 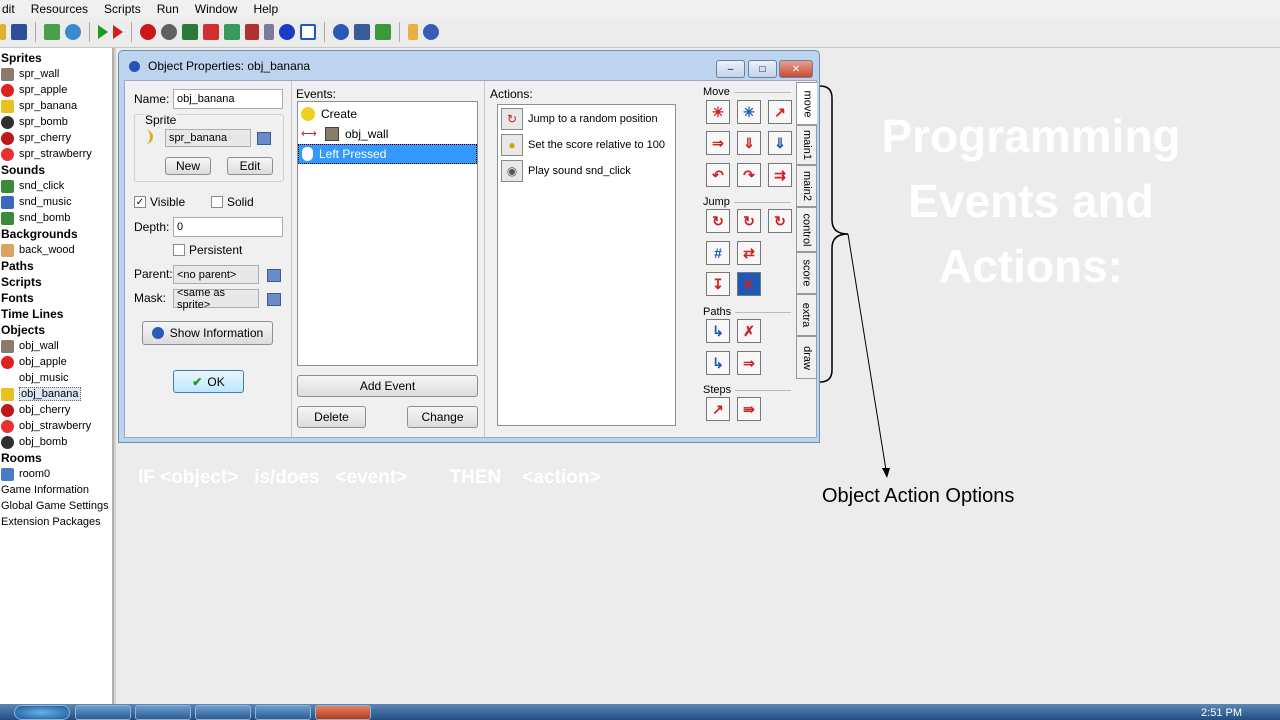 What do you see at coordinates (8, 9) in the screenshot?
I see `menu-item-dit: dit` at bounding box center [8, 9].